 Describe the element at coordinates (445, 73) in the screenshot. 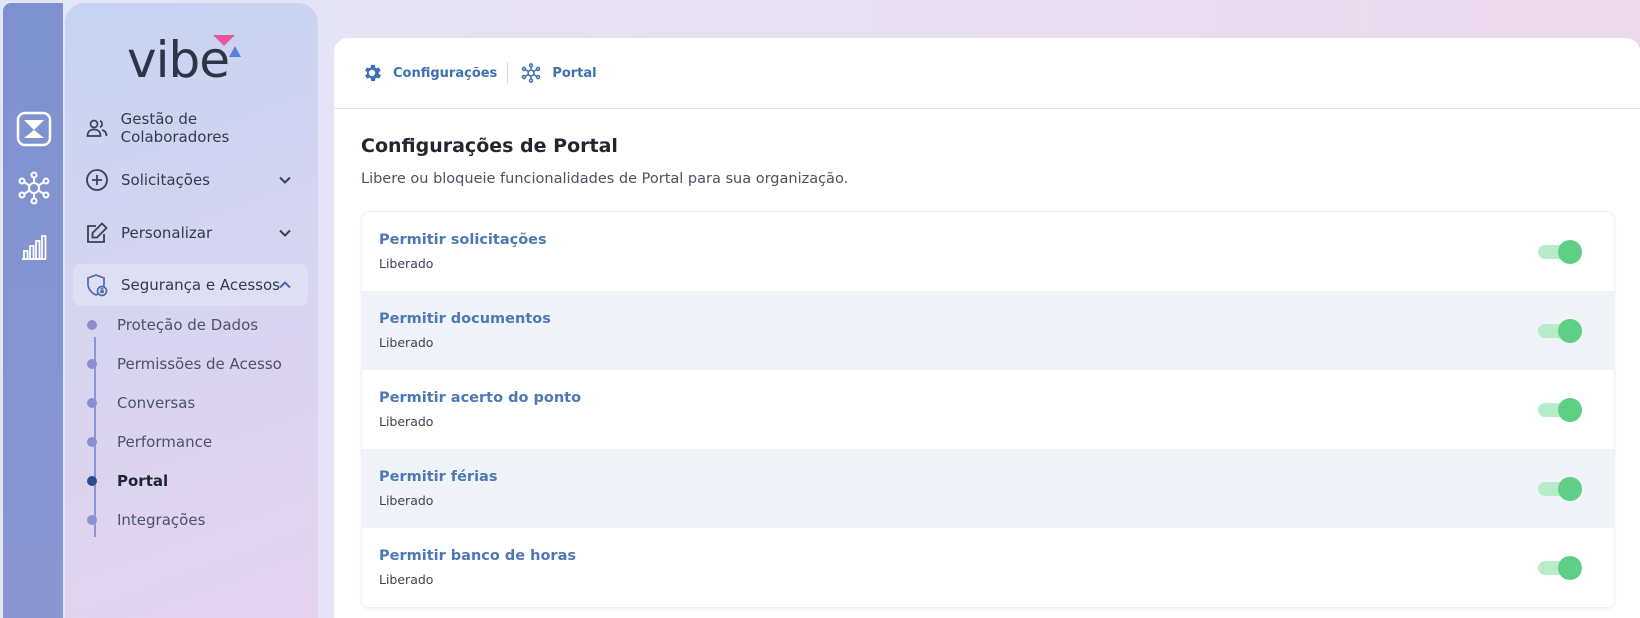

I see `breadcrumb-label: Configurações` at that location.